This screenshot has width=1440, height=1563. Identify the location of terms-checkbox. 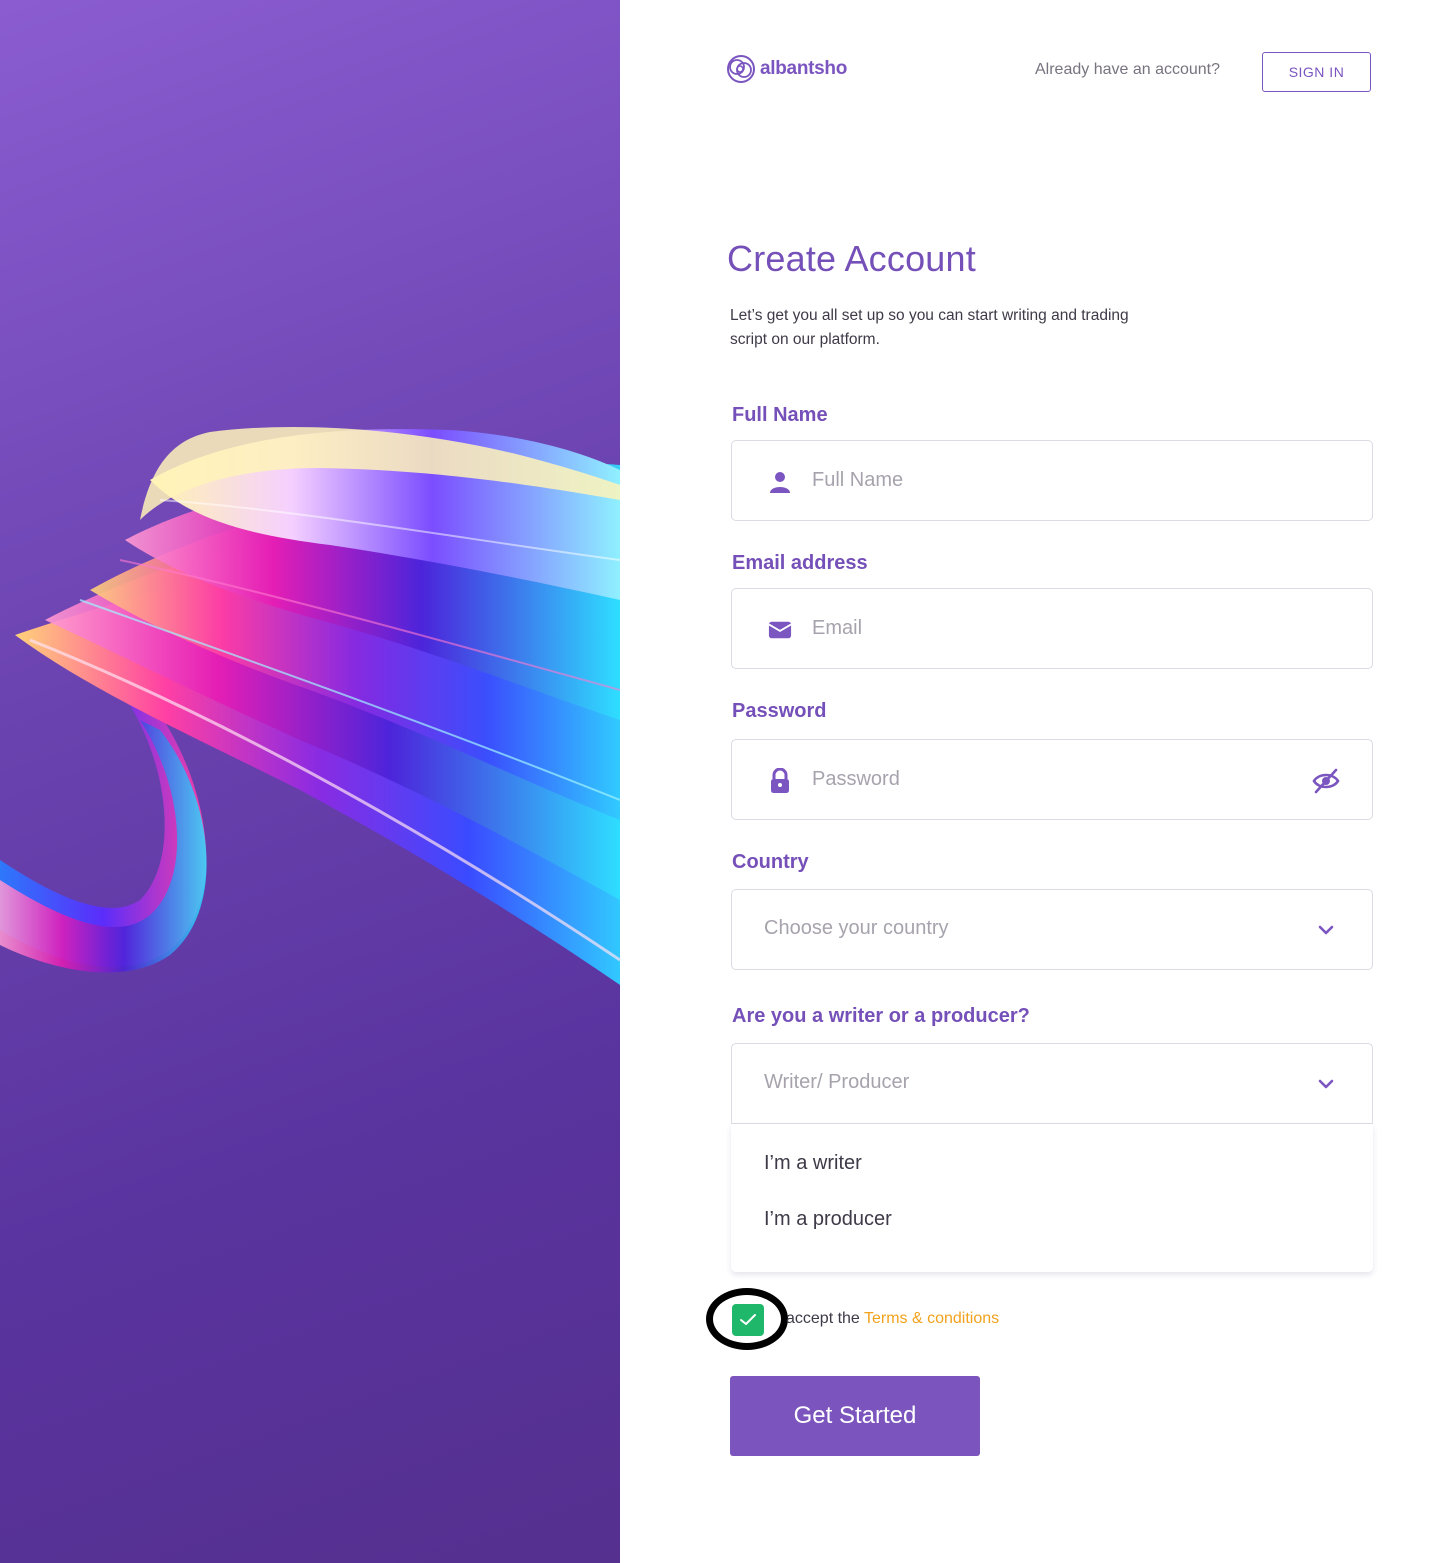
(748, 1320).